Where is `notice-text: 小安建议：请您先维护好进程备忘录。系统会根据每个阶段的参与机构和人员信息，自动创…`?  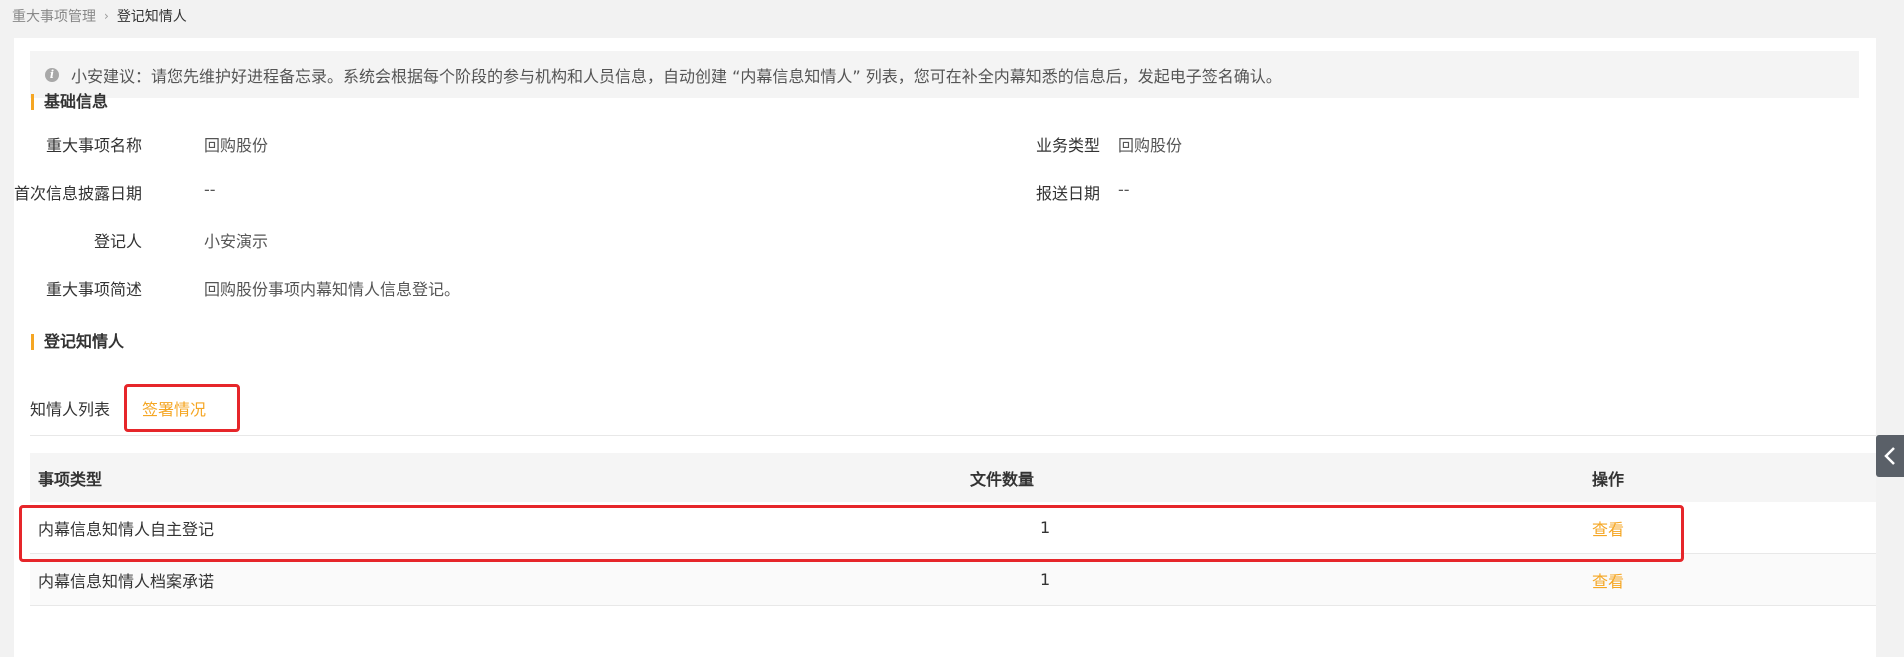
notice-text: 小安建议：请您先维护好进程备忘录。系统会根据每个阶段的参与机构和人员信息，自动创… is located at coordinates (676, 76).